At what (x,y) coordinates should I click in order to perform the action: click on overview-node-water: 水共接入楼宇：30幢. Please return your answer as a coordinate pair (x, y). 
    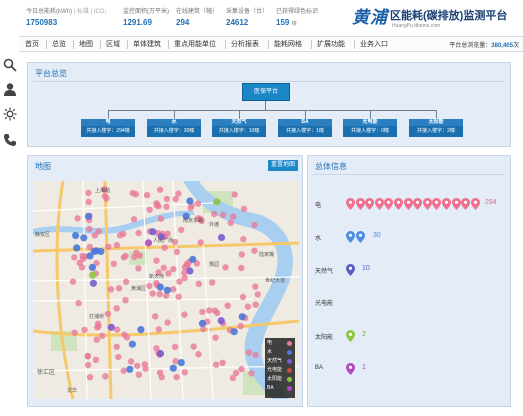
    Looking at the image, I should click on (174, 128).